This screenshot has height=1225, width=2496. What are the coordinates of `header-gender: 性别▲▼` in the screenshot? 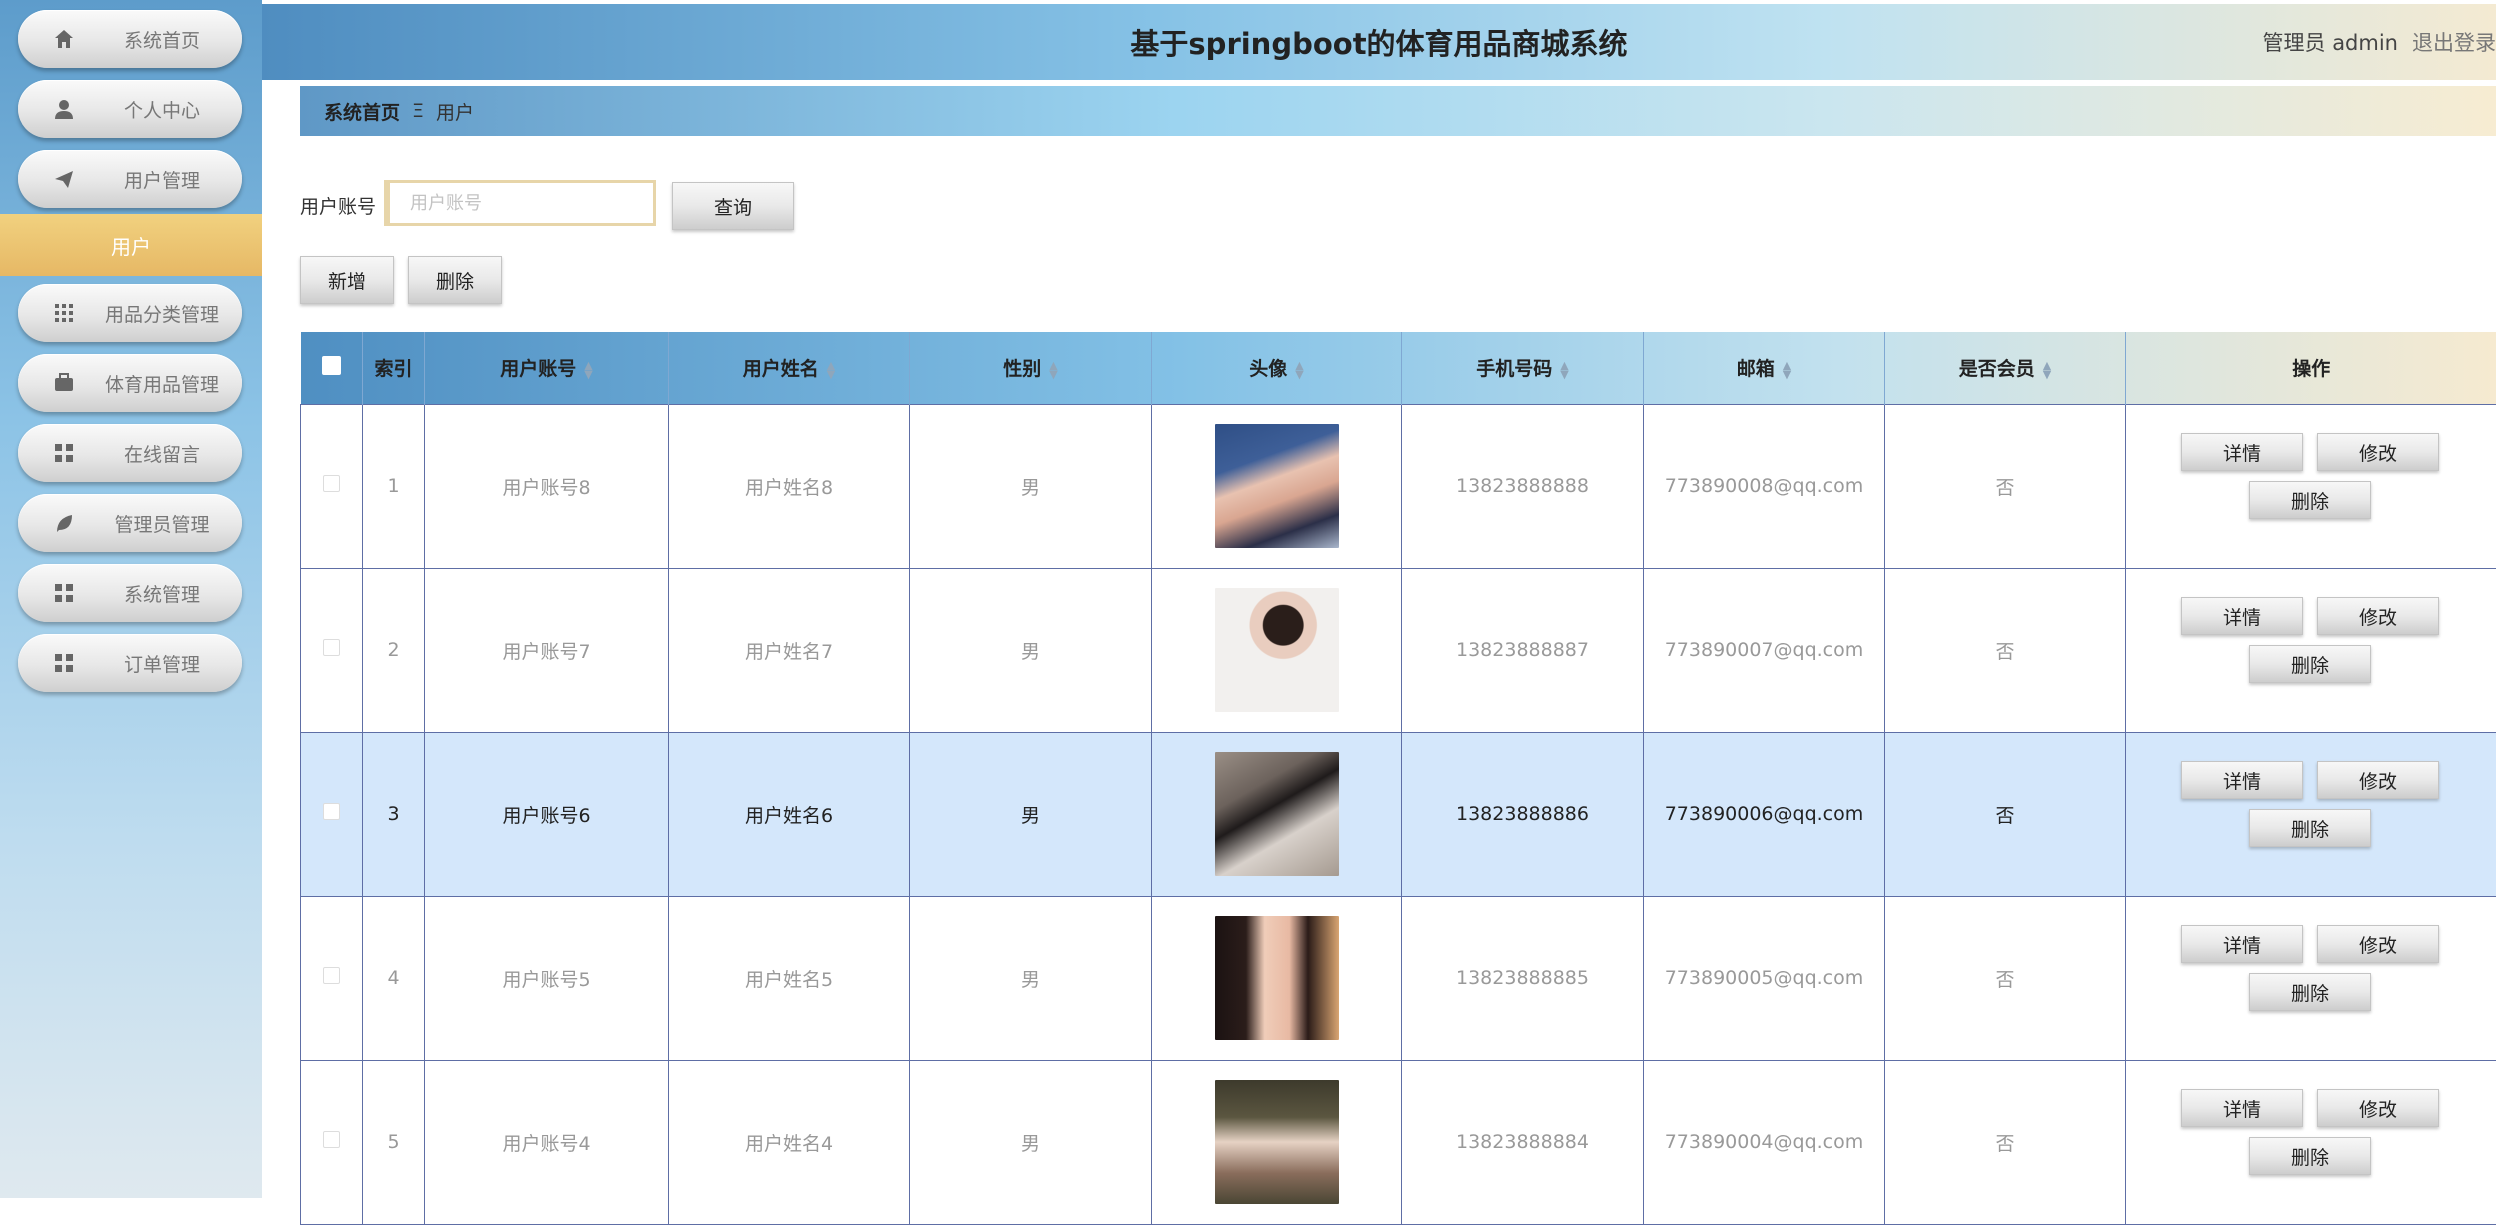 It's located at (1031, 368).